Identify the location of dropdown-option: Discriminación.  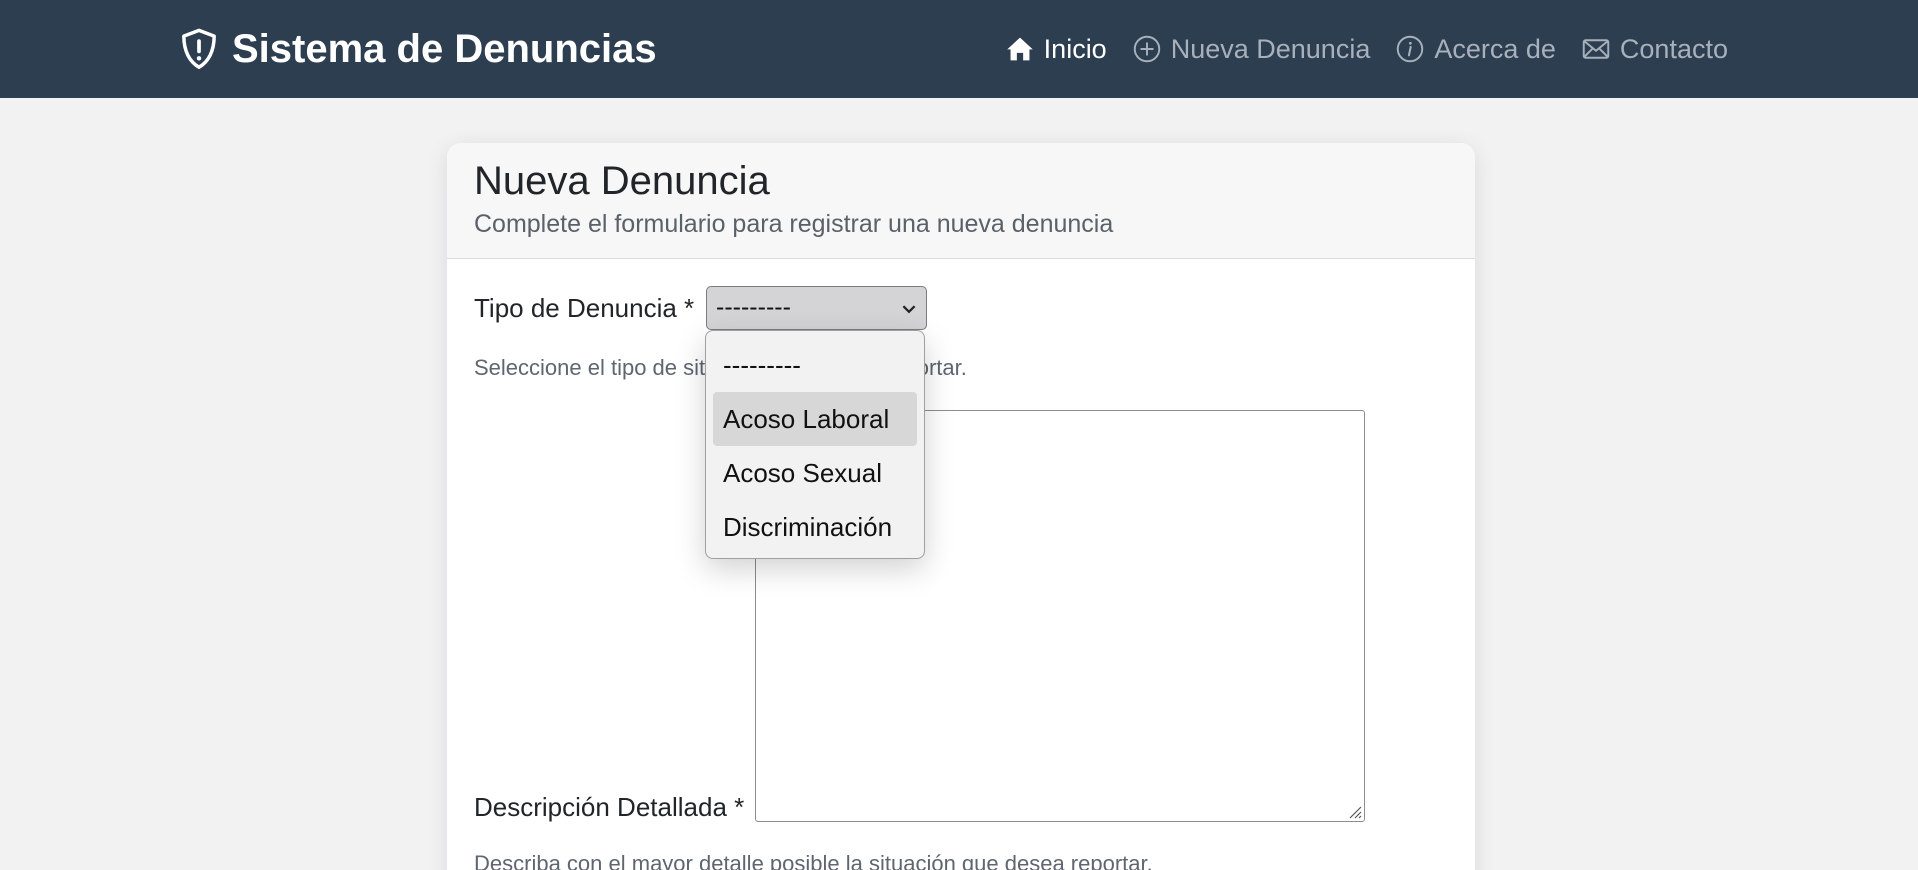
(815, 527).